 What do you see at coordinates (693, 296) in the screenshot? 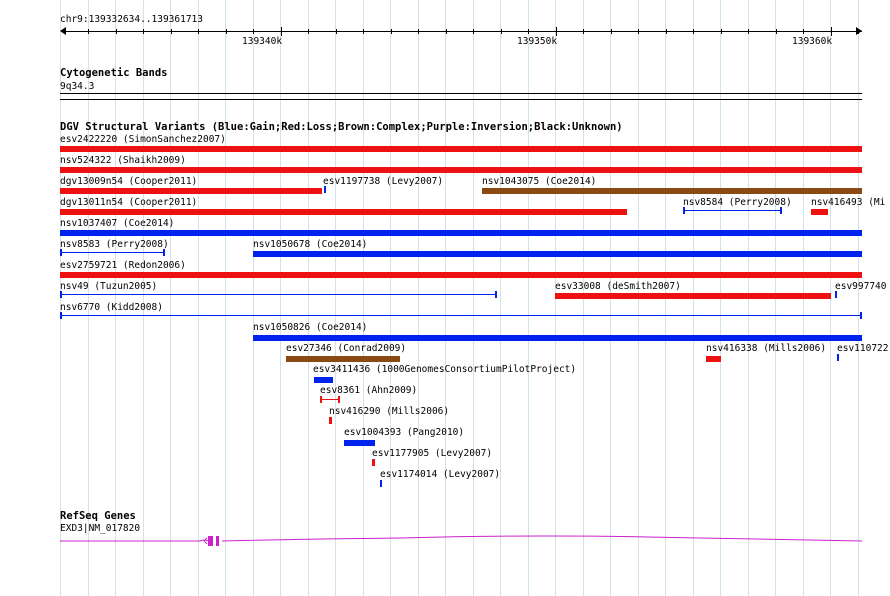
I see `feature-esv33008` at bounding box center [693, 296].